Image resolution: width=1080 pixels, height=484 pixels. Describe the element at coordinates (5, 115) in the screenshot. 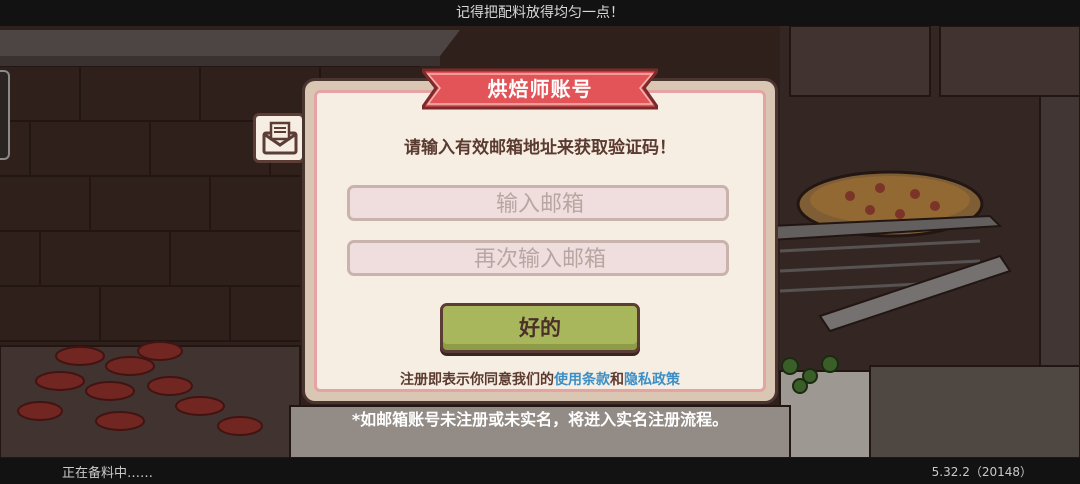

I see `side-drawer-tab` at that location.